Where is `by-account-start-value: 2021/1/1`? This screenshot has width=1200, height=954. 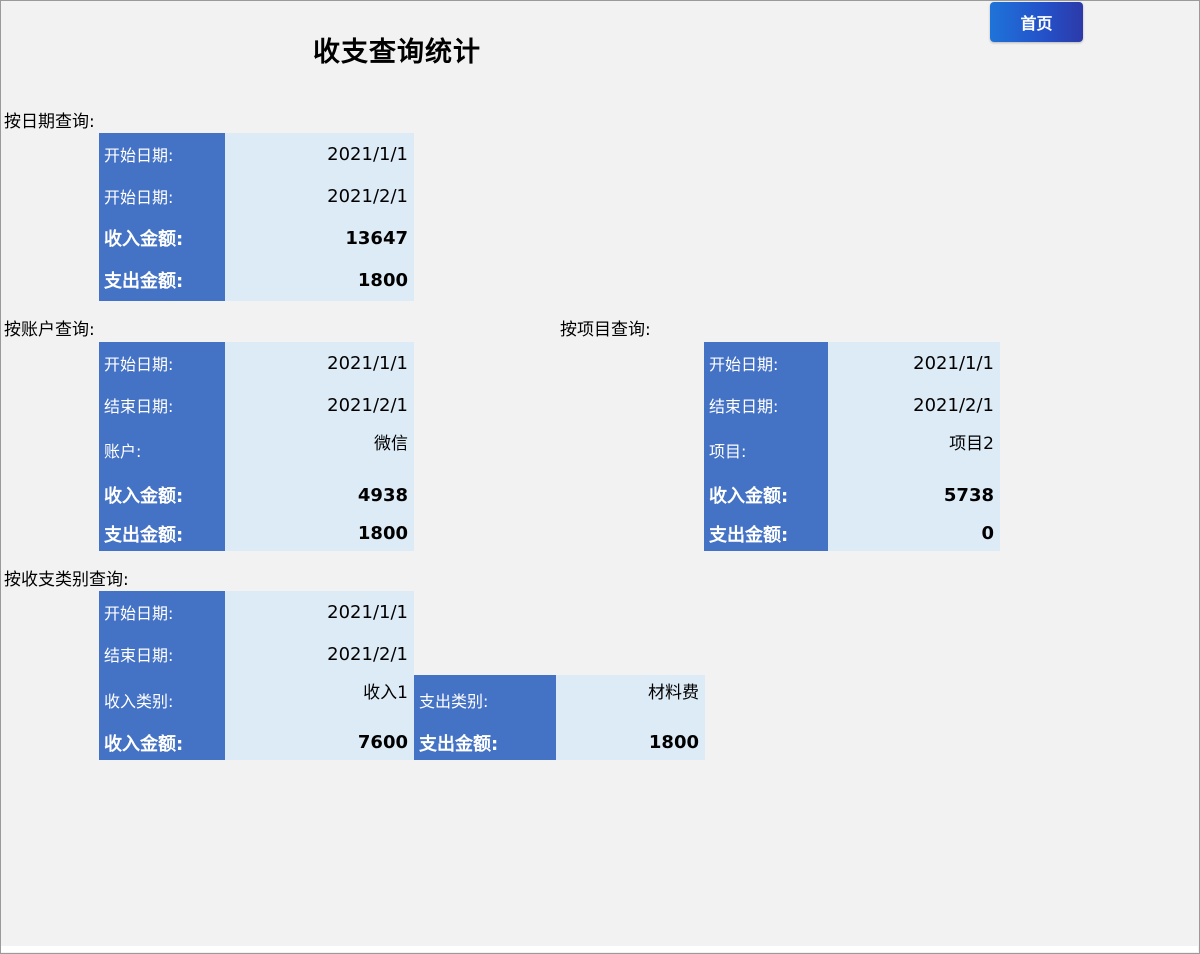
by-account-start-value: 2021/1/1 is located at coordinates (319, 363).